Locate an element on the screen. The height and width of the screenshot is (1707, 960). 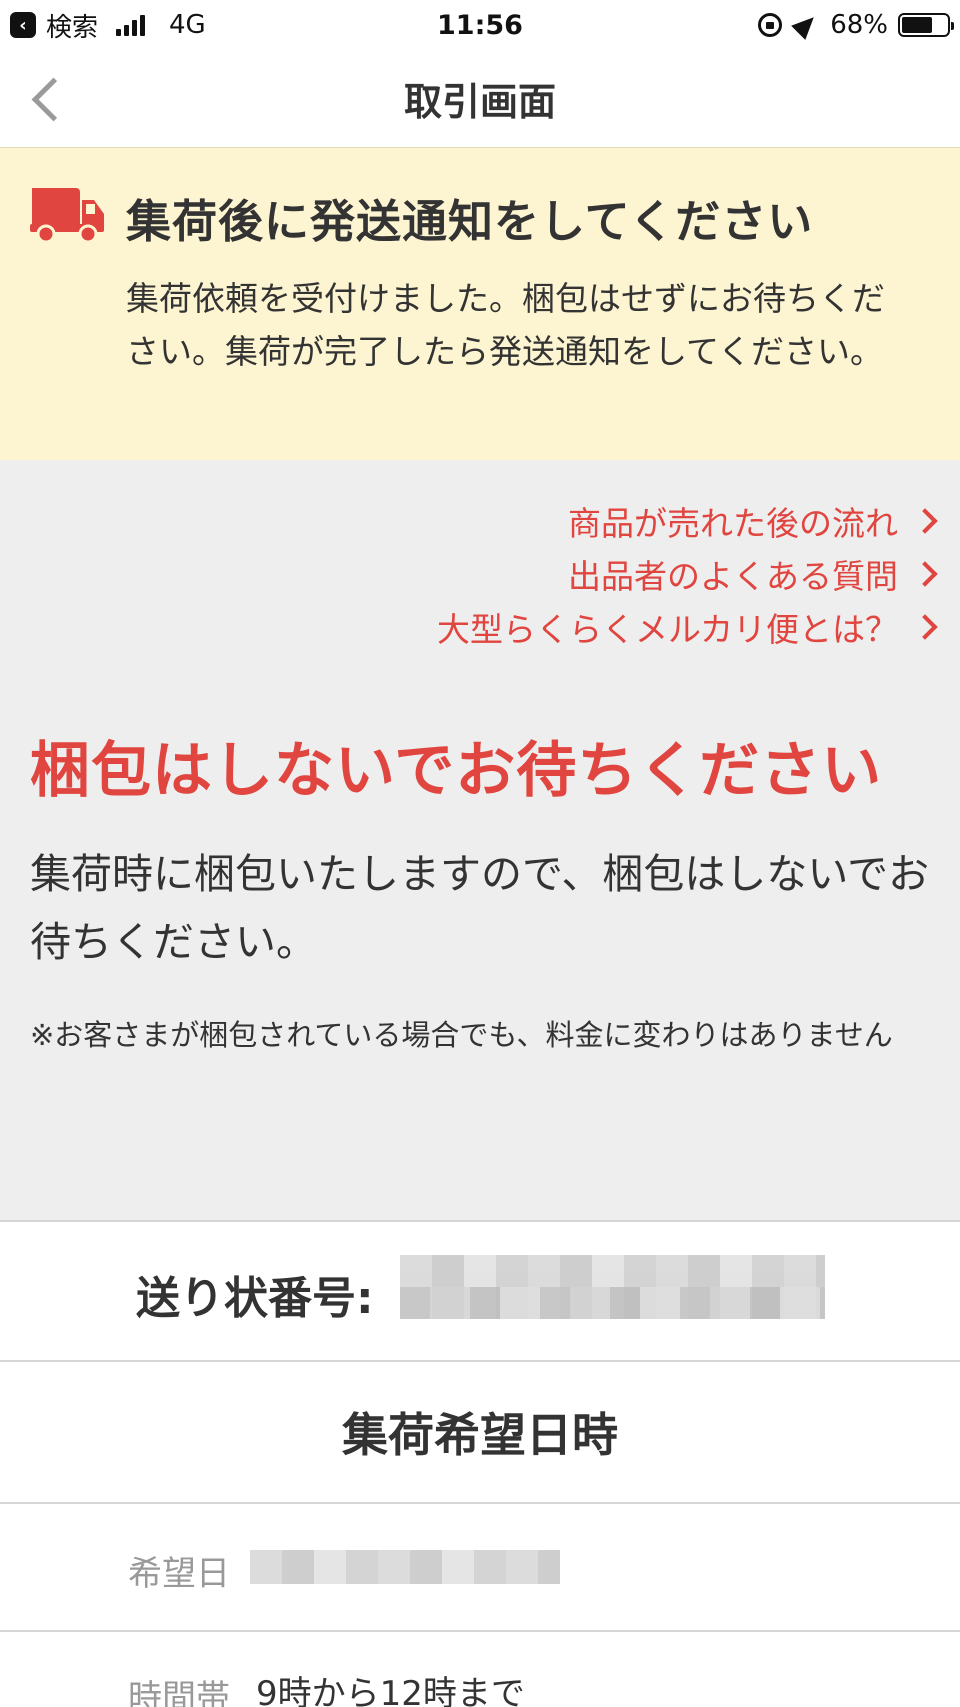
help-link-large-shipping: 大型らくらくメルカリ便とは？ is located at coordinates (688, 627).